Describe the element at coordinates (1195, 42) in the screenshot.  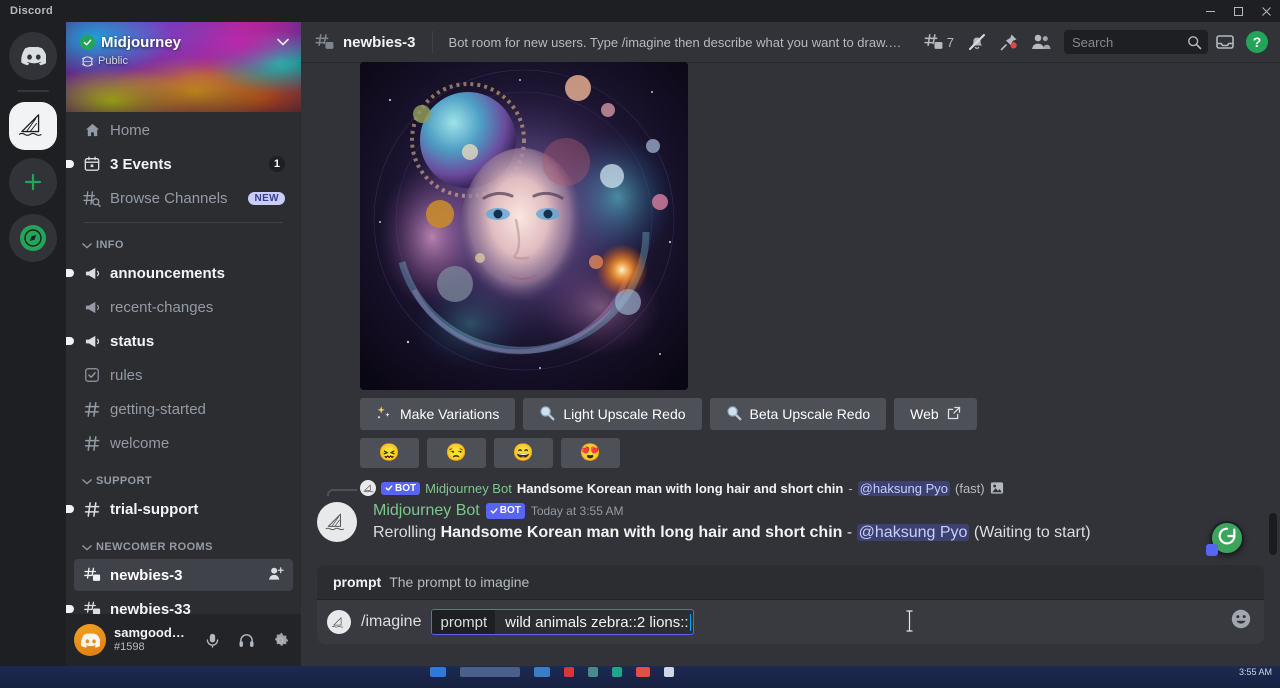
I see `search-icon` at that location.